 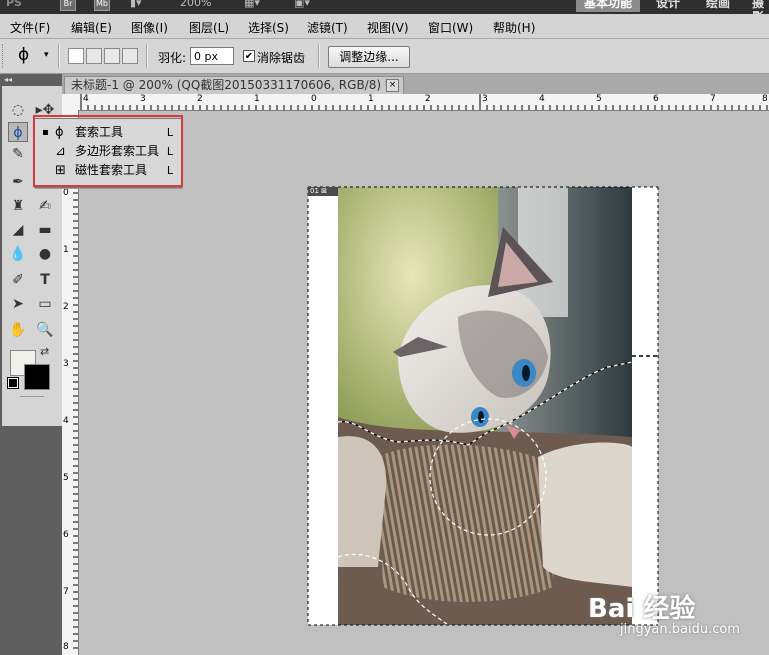 I want to click on ruler-v-label: 6, so click(x=66, y=535).